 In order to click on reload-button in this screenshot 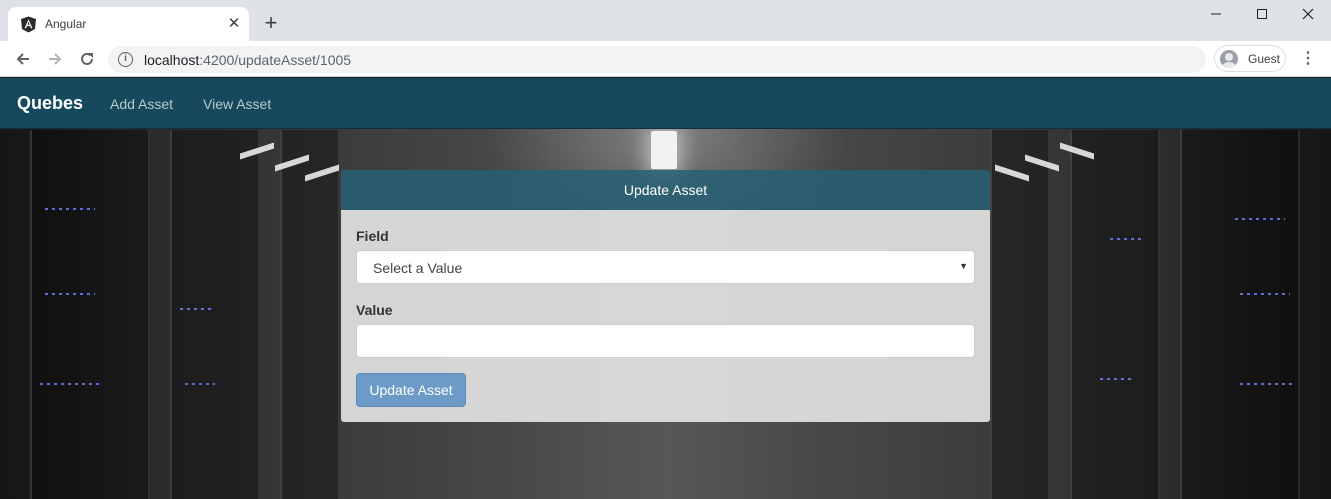, I will do `click(87, 59)`.